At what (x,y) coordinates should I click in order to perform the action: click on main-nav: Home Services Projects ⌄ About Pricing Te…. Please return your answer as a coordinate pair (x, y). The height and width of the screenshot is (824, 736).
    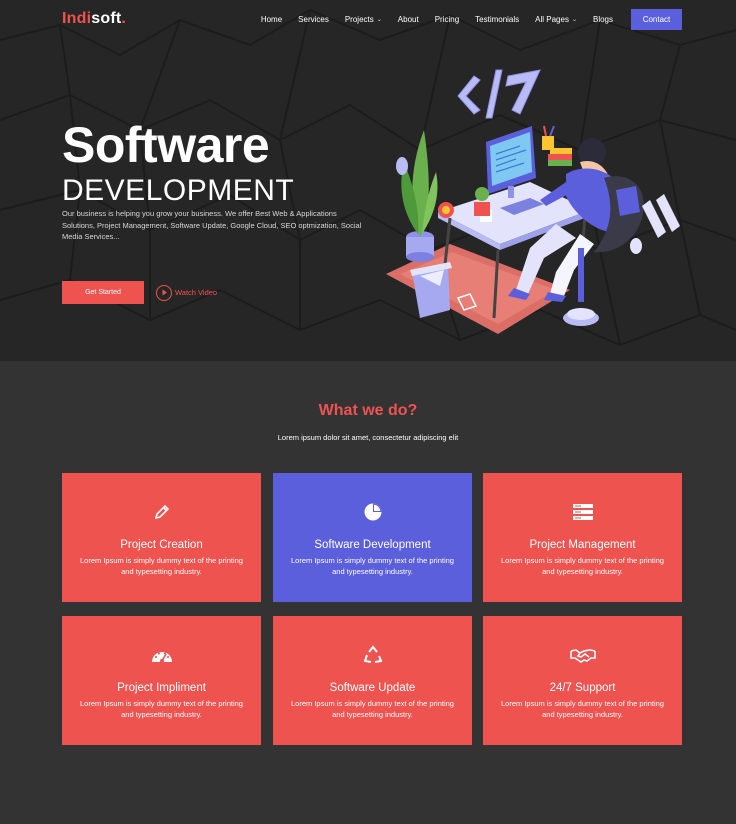
    Looking at the image, I should click on (463, 19).